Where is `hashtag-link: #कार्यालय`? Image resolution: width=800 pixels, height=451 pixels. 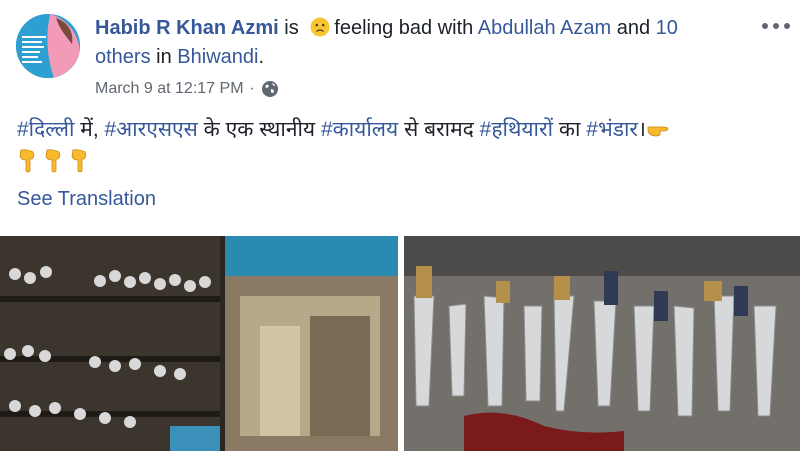 hashtag-link: #कार्यालय is located at coordinates (359, 129).